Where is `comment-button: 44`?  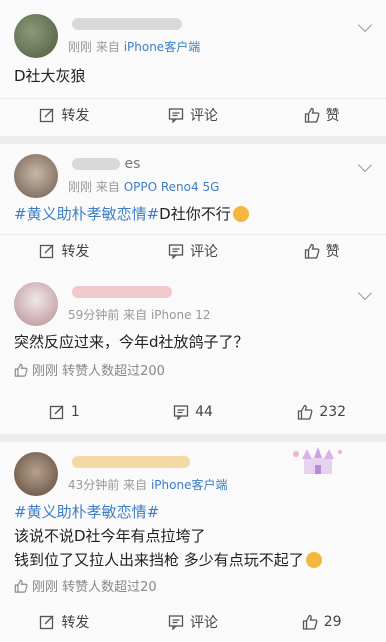
comment-button: 44 is located at coordinates (193, 412).